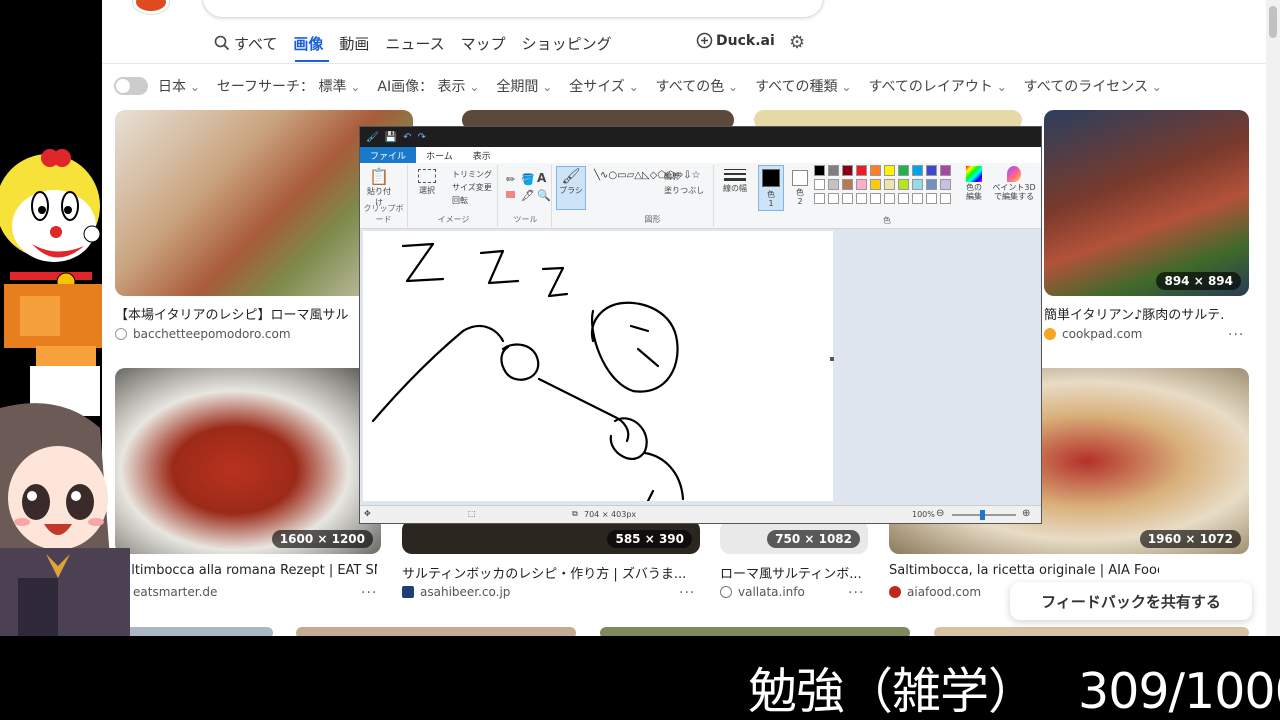 Image resolution: width=1280 pixels, height=720 pixels. I want to click on gear-icon: ⚙, so click(797, 42).